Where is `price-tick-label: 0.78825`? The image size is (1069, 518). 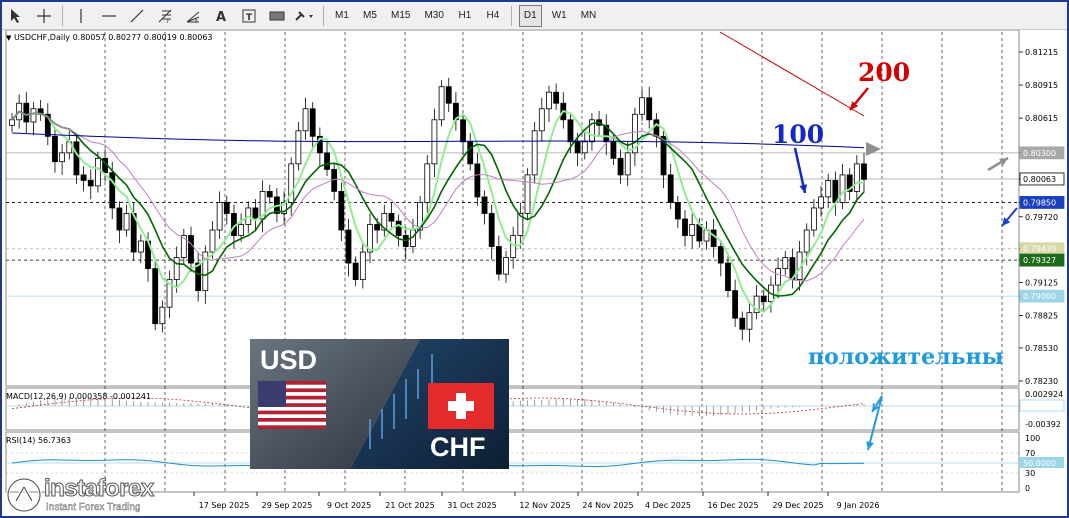 price-tick-label: 0.78825 is located at coordinates (1041, 315).